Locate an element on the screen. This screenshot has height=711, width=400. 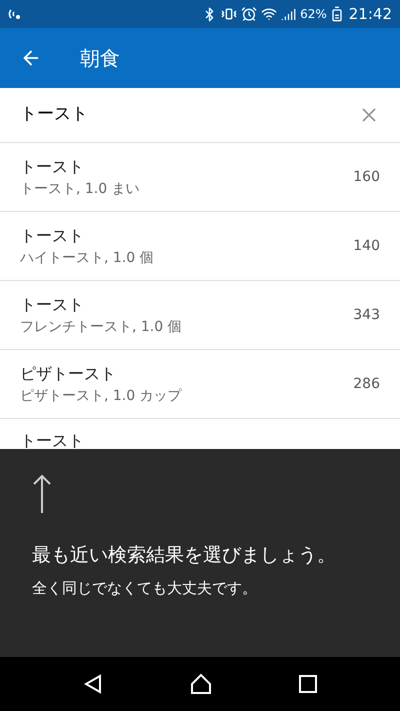
alarm-icon is located at coordinates (249, 14).